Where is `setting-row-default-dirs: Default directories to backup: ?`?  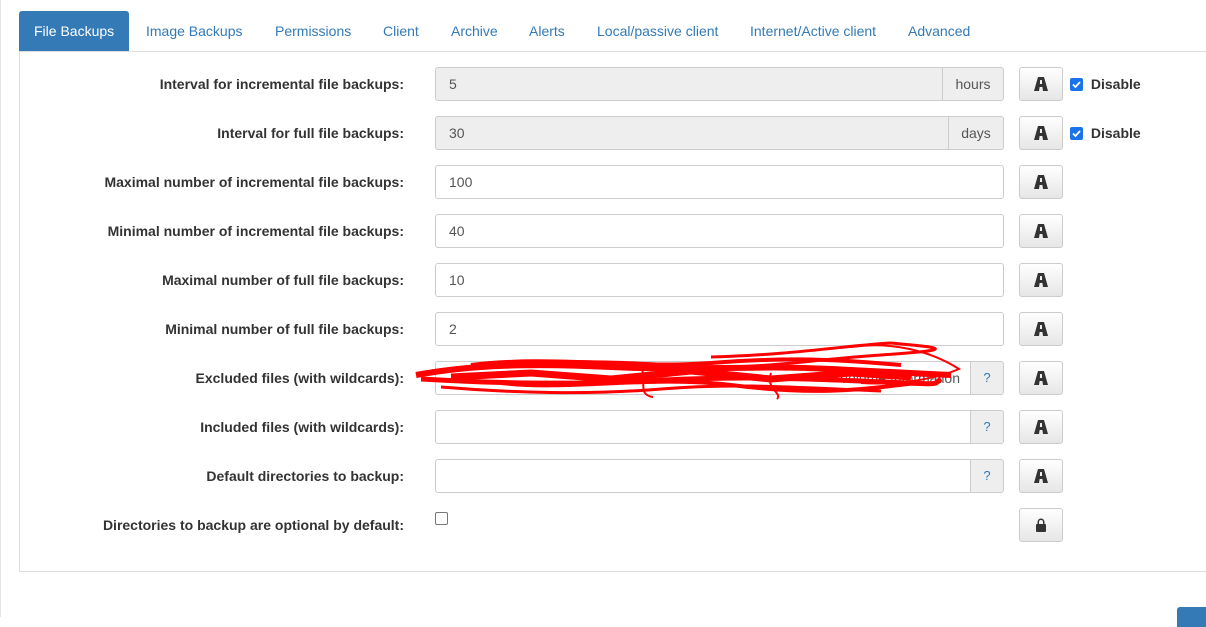
setting-row-default-dirs: Default directories to backup: ? is located at coordinates (603, 476).